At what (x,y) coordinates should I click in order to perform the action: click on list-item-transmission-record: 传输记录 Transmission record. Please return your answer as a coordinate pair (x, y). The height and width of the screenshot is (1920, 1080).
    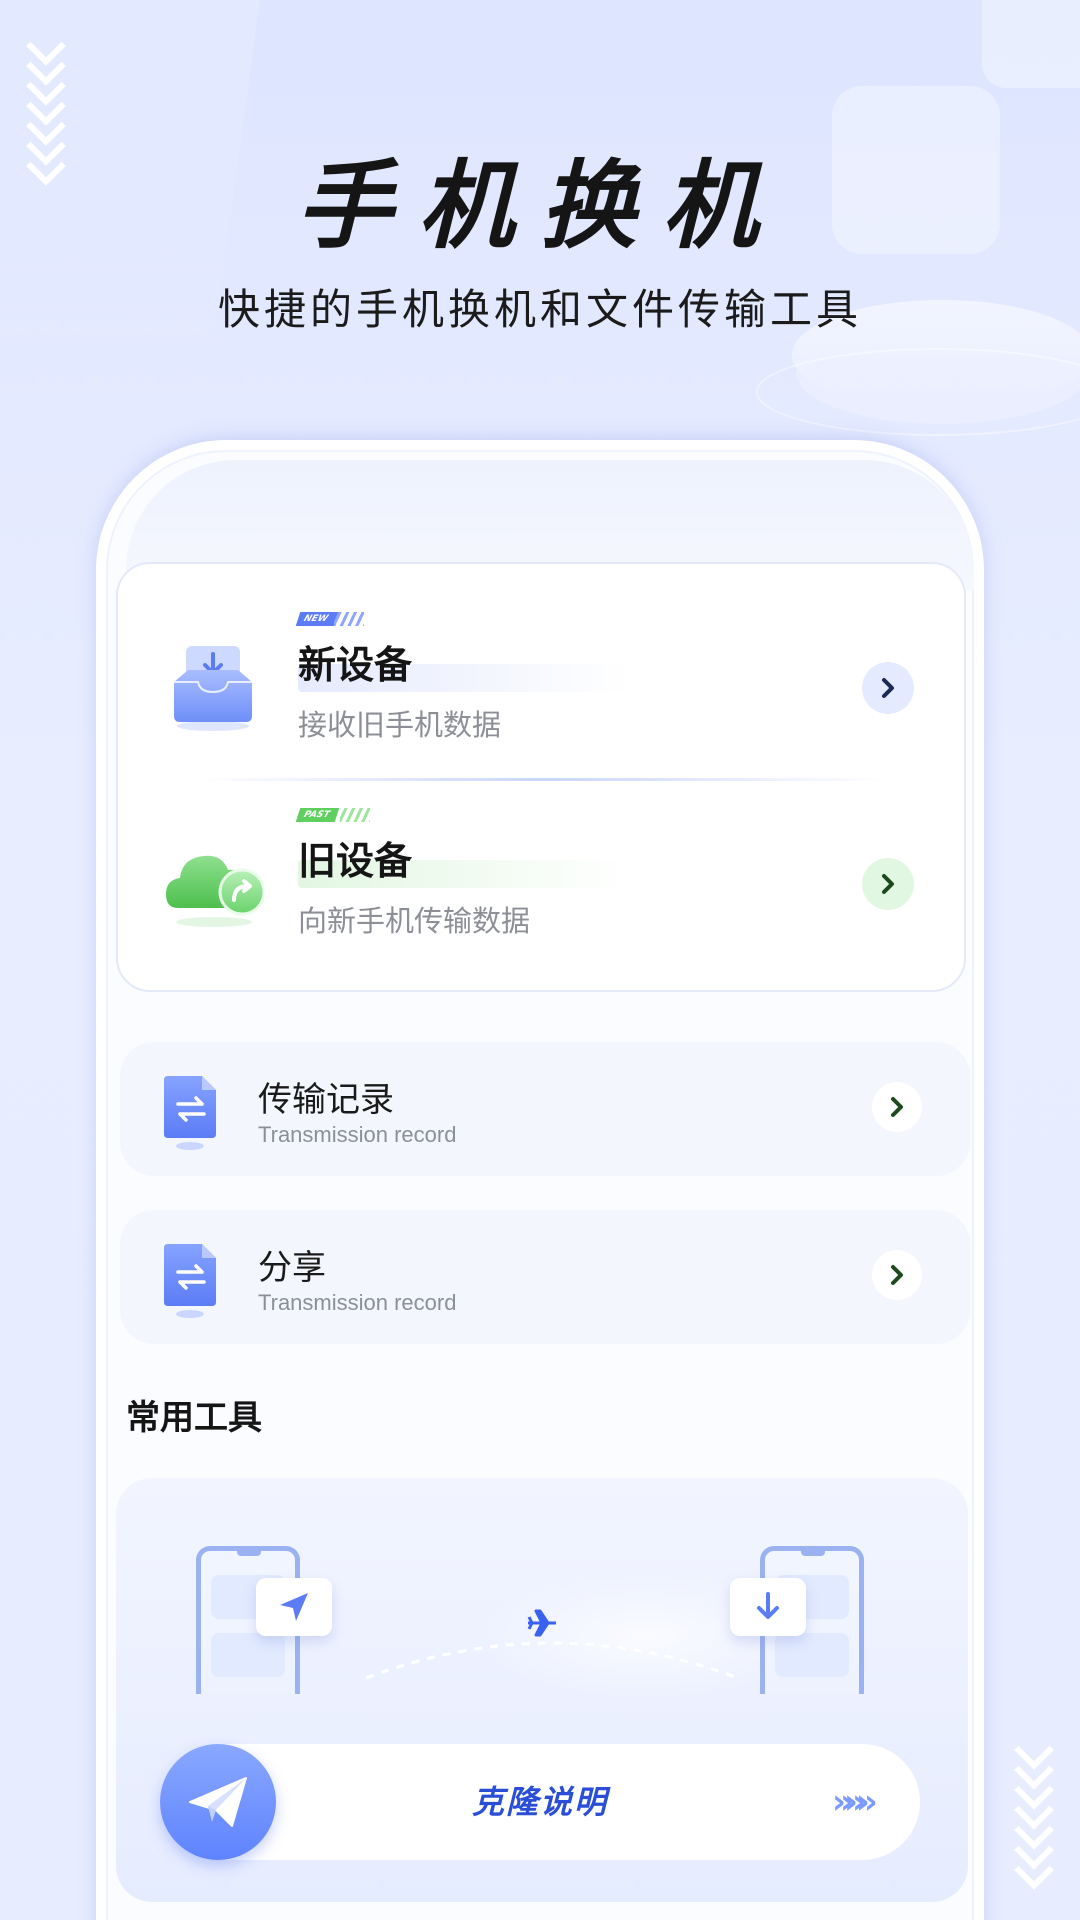
    Looking at the image, I should click on (545, 1109).